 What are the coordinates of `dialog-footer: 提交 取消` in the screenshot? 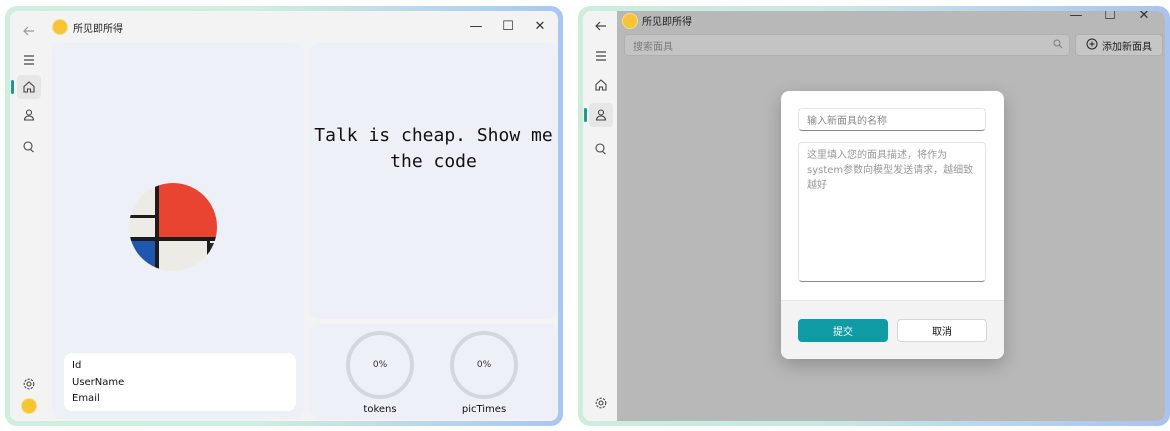 It's located at (892, 329).